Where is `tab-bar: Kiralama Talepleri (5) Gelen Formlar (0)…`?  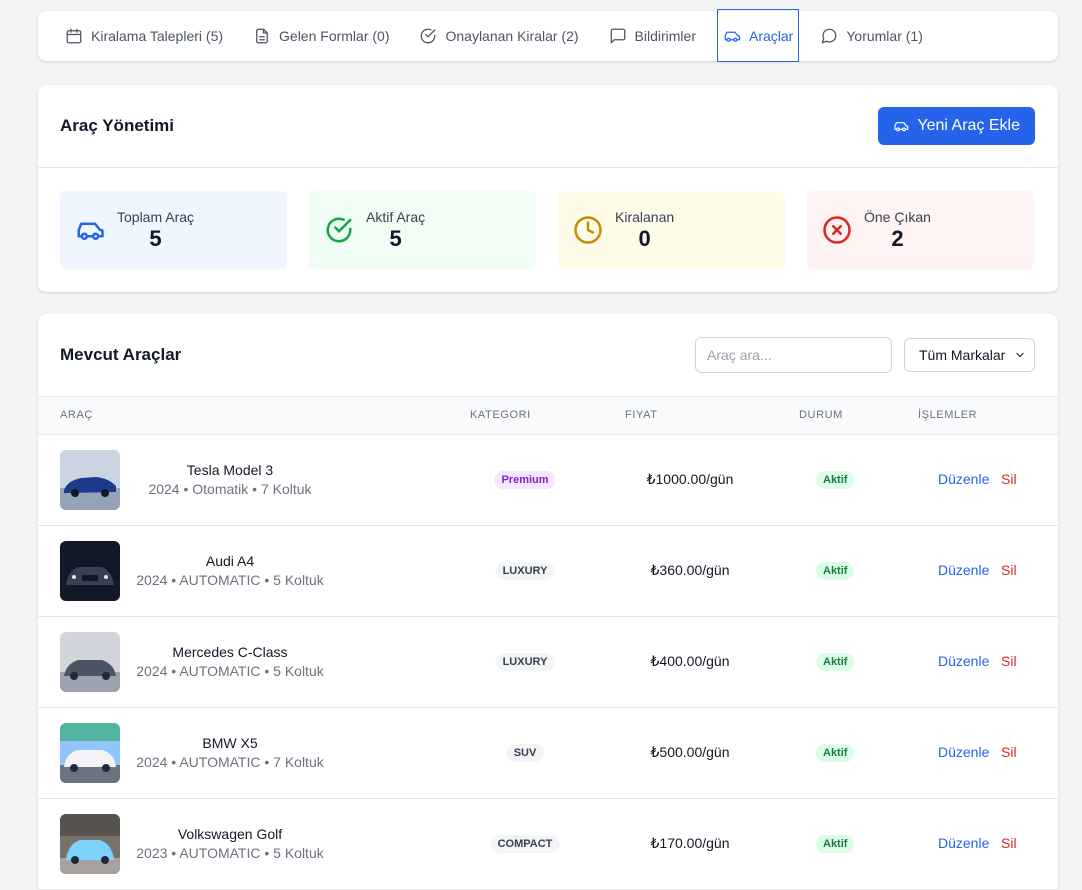
tab-bar: Kiralama Talepleri (5) Gelen Formlar (0)… is located at coordinates (548, 35).